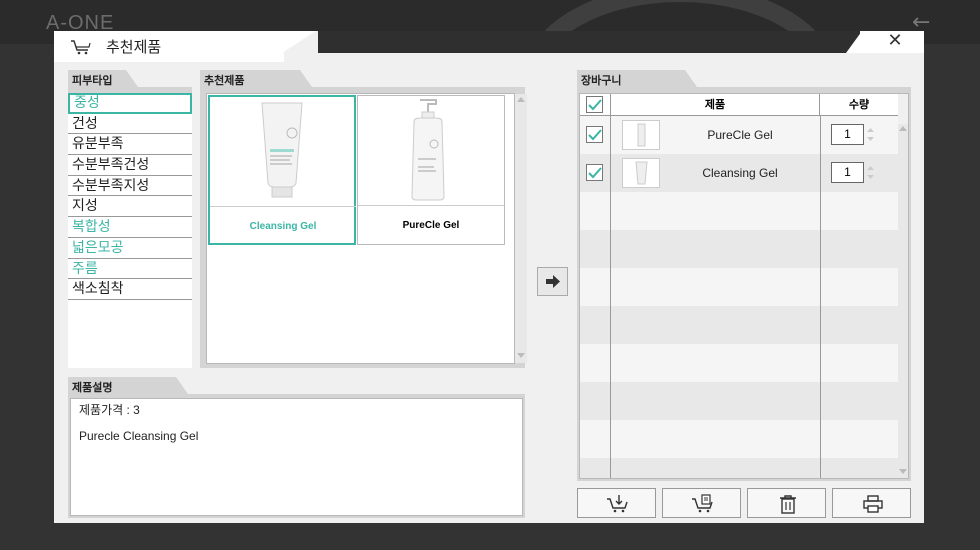 The height and width of the screenshot is (550, 980). What do you see at coordinates (283, 226) in the screenshot?
I see `product-name: Cleansing Gel` at bounding box center [283, 226].